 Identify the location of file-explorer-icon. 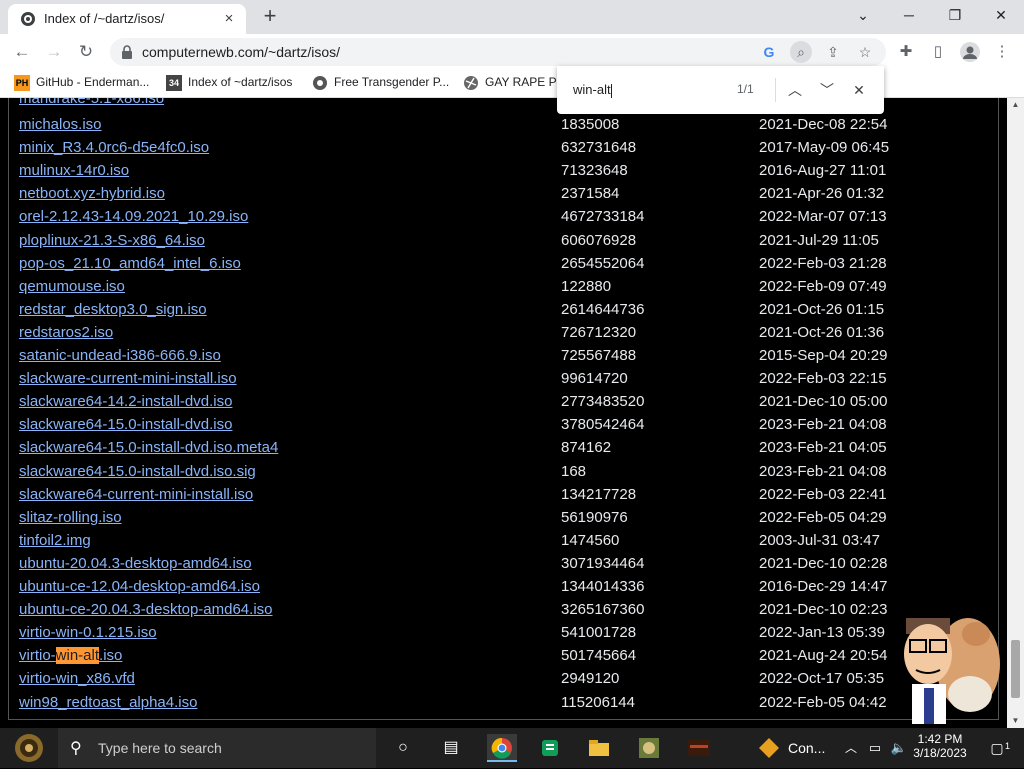
(599, 748).